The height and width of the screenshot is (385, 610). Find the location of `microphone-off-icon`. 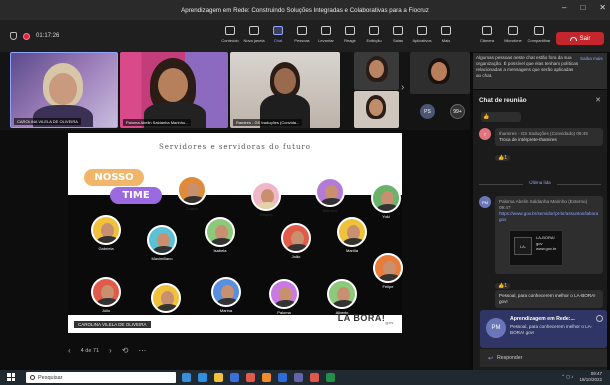

microphone-off-icon is located at coordinates (513, 30).